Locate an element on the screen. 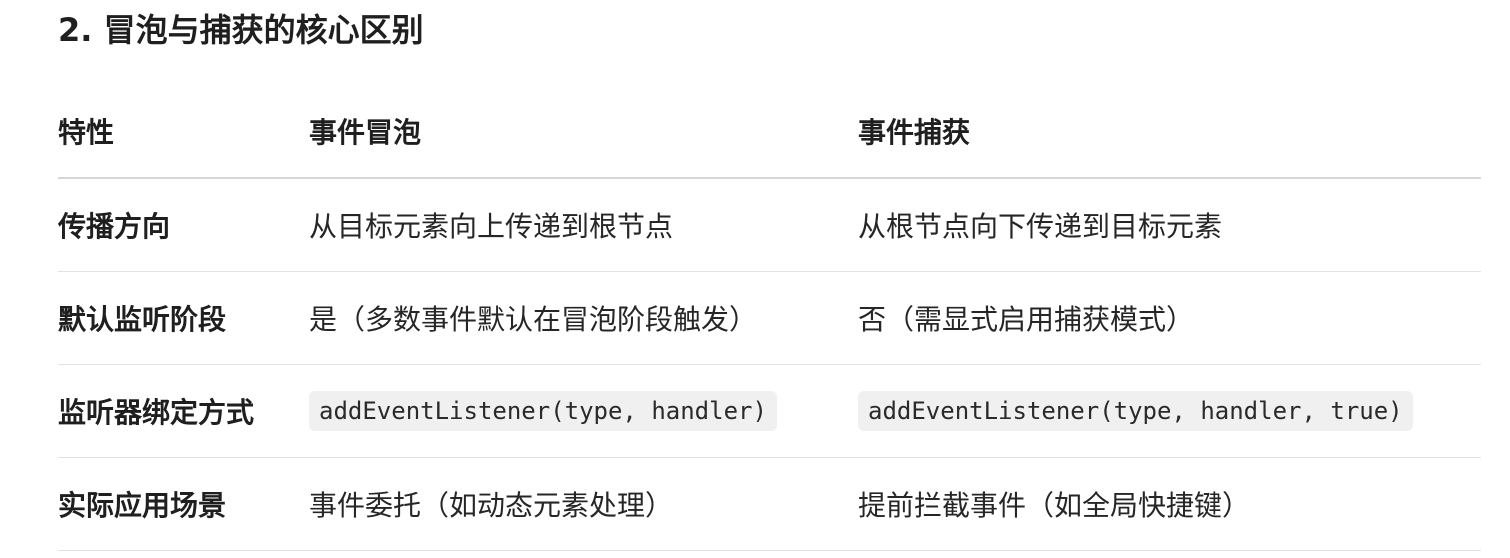  section-title: 2. 冒泡与捕获的核心区别 is located at coordinates (241, 30).